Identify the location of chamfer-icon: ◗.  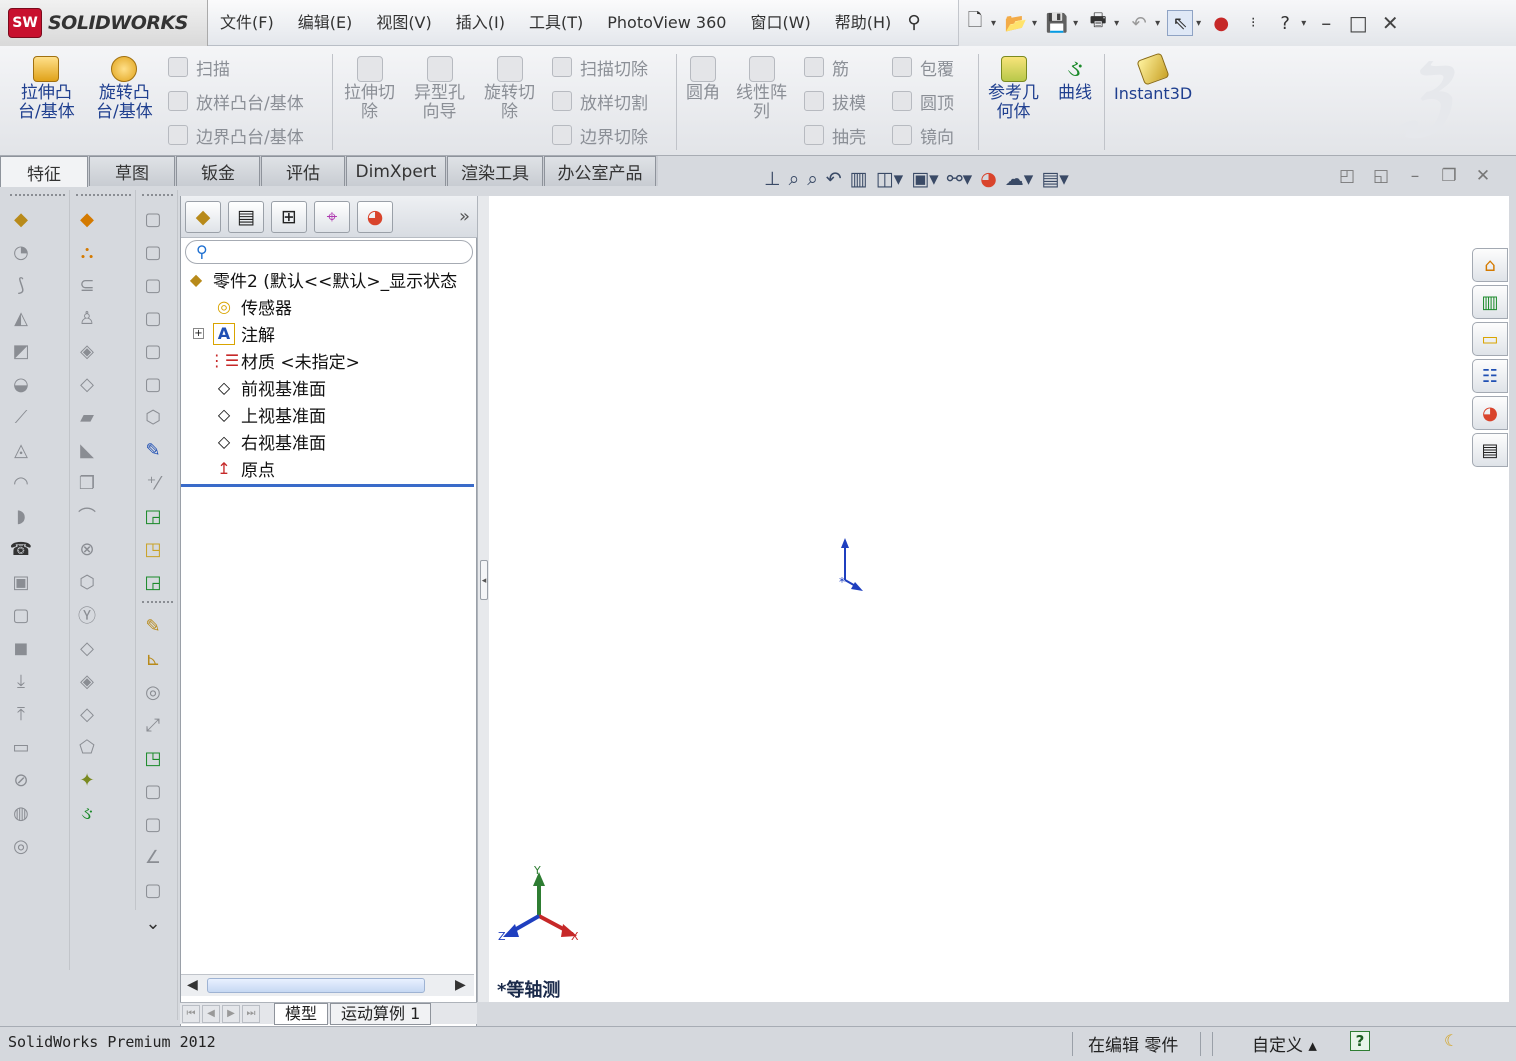
(21, 516).